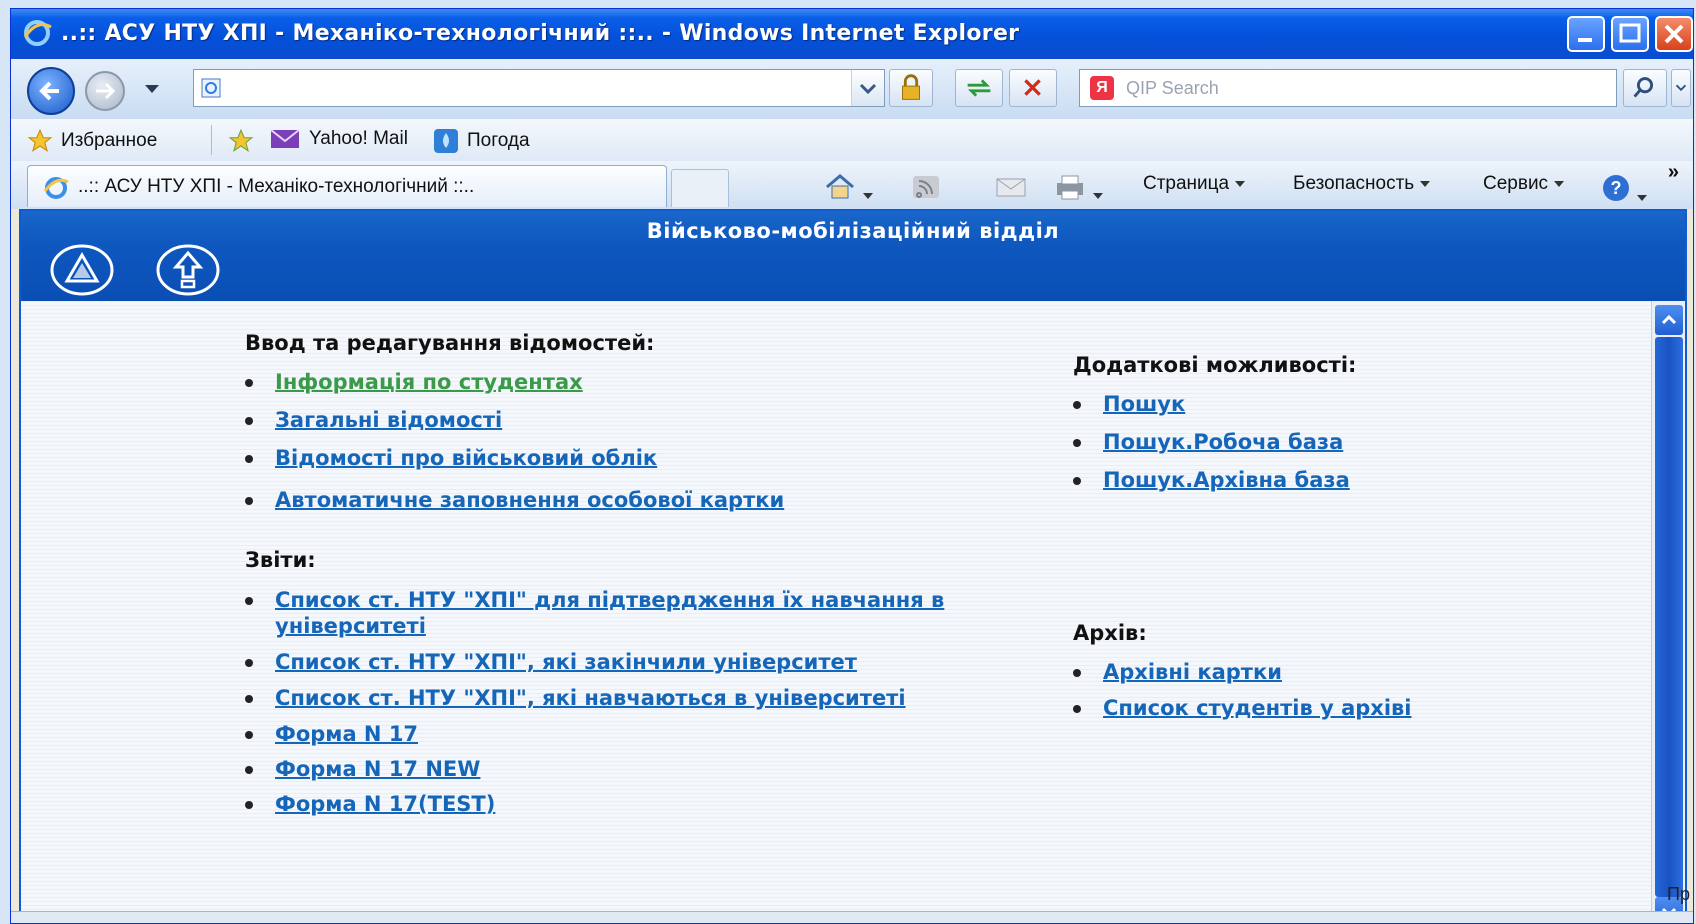 This screenshot has width=1696, height=924. Describe the element at coordinates (1586, 34) in the screenshot. I see `minimize-button` at that location.